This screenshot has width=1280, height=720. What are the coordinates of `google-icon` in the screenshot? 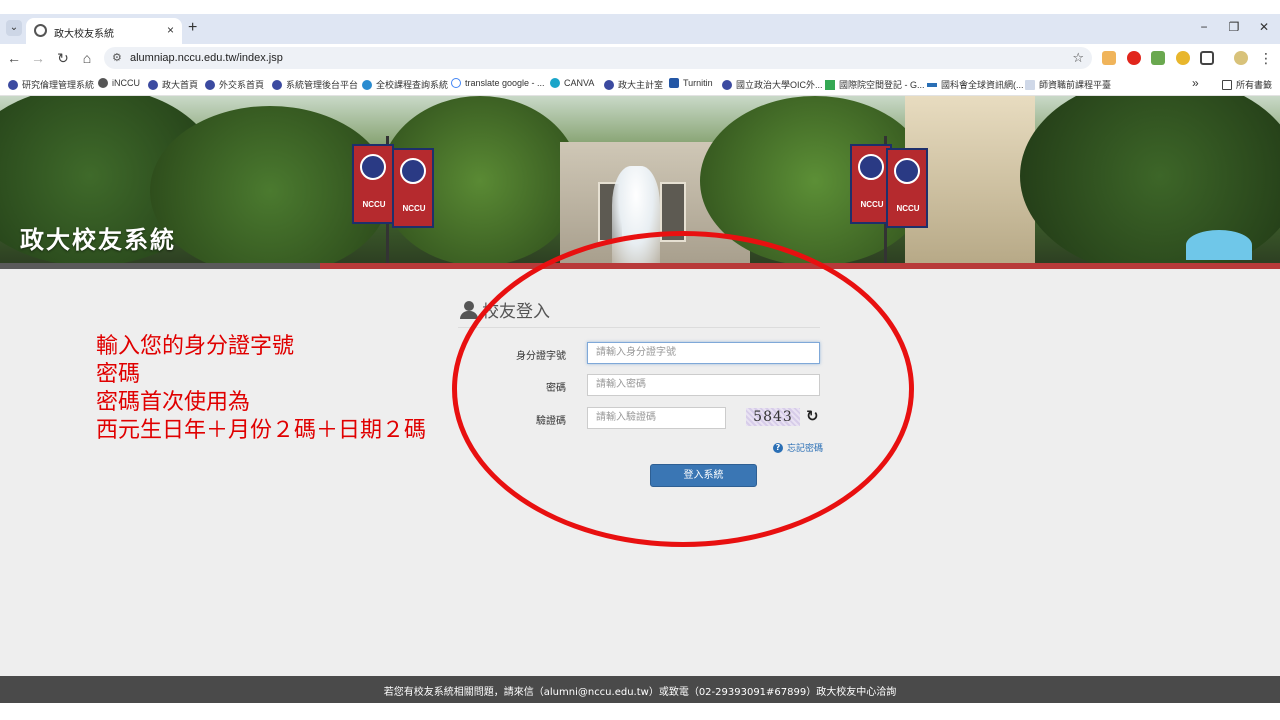 It's located at (456, 83).